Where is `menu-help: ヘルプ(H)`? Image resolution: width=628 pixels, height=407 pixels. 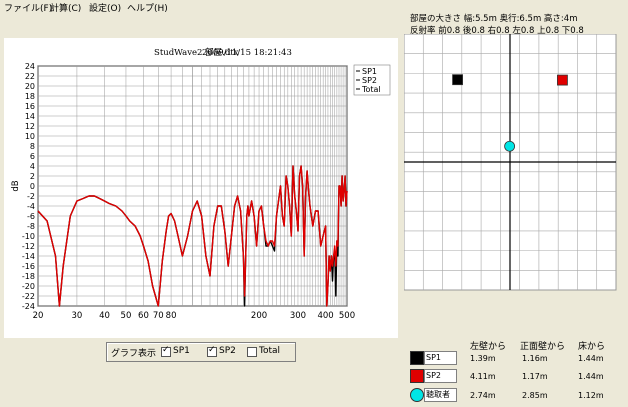
menu-help: ヘルプ(H) is located at coordinates (147, 7).